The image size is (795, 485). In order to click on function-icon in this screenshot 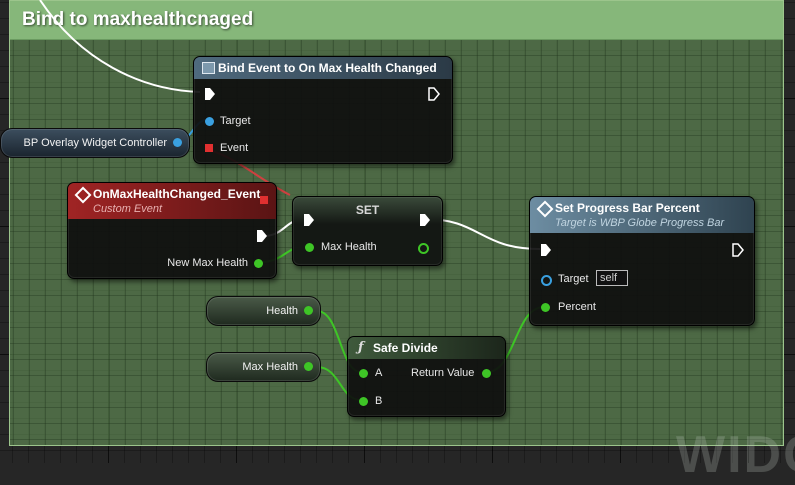, I will do `click(208, 68)`.